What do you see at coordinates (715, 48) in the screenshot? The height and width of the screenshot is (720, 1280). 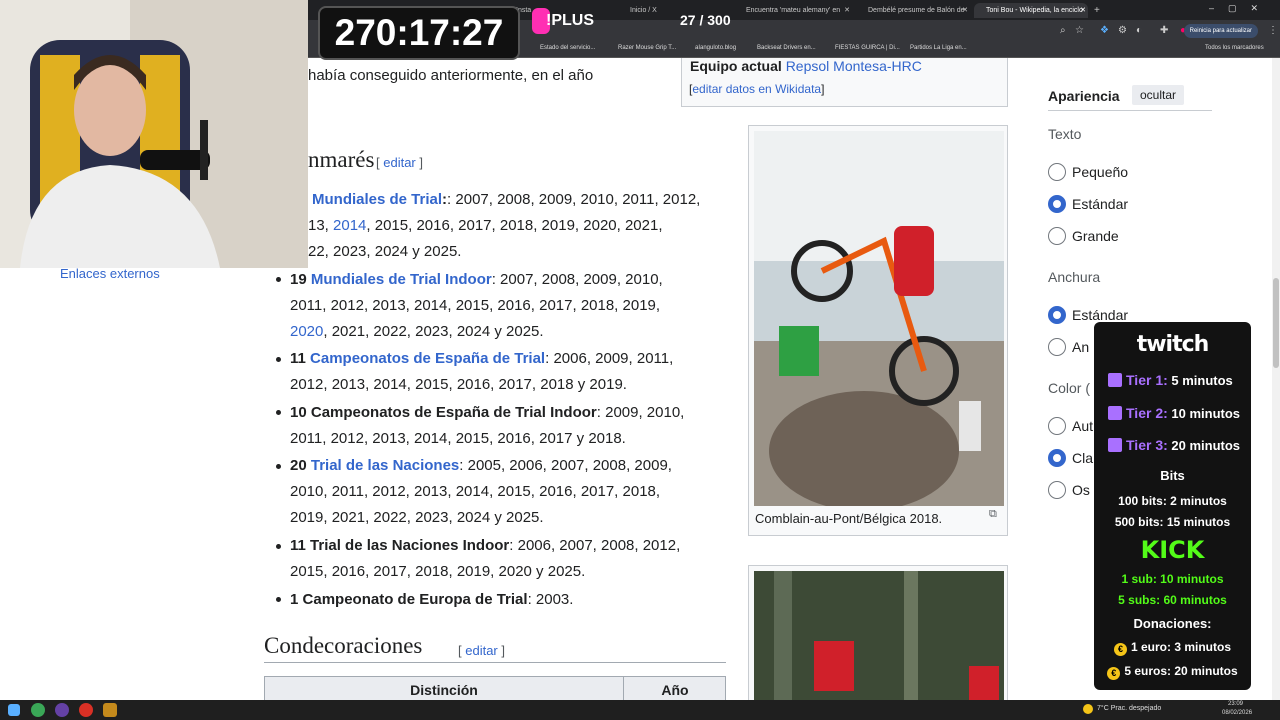 I see `bookmark-item: aIanguloto.blog` at bounding box center [715, 48].